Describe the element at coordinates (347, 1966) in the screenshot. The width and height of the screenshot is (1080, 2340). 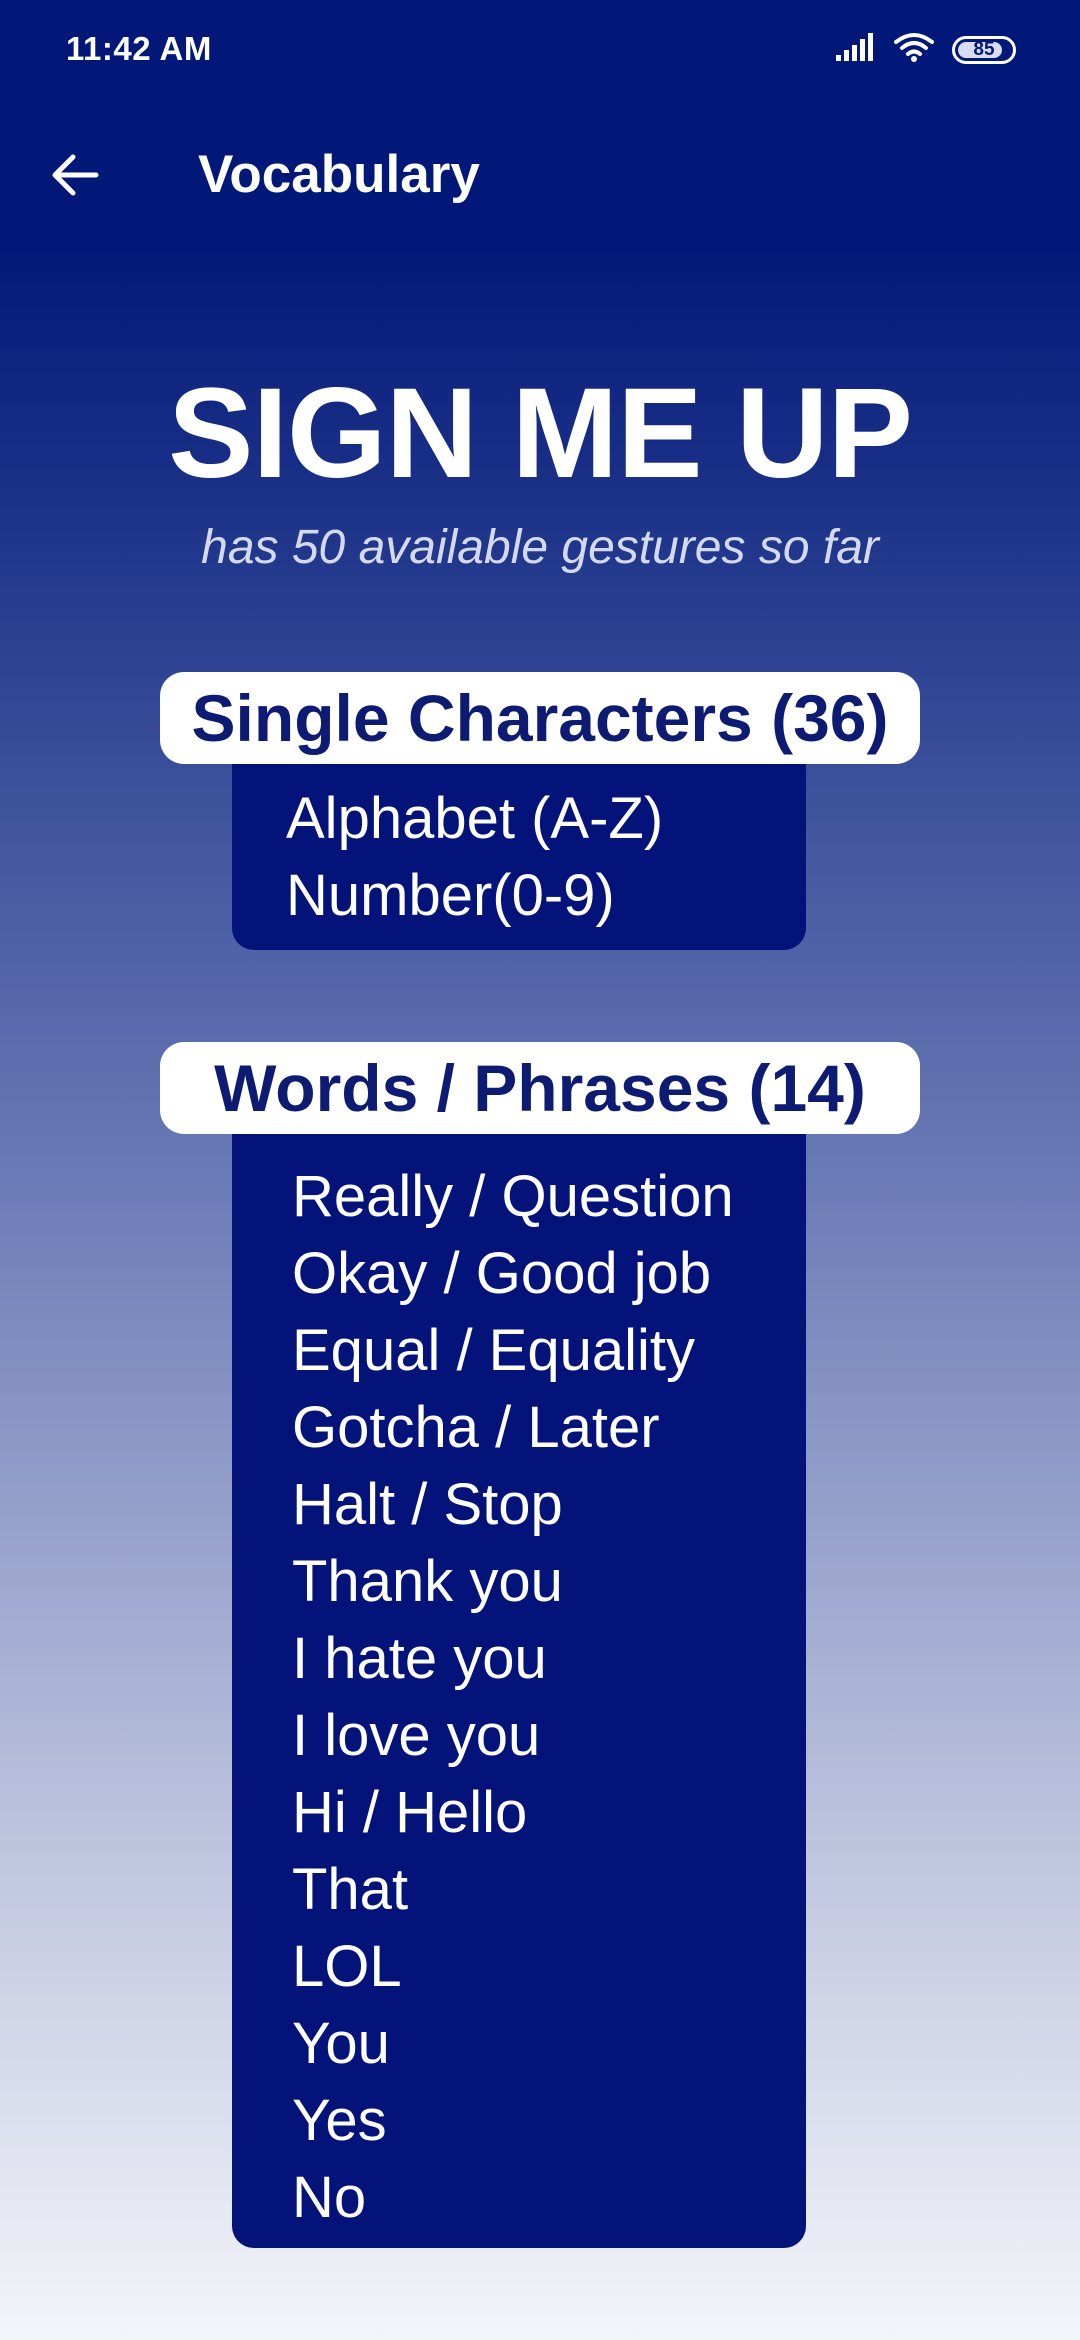
I see `list-item: LOL` at that location.